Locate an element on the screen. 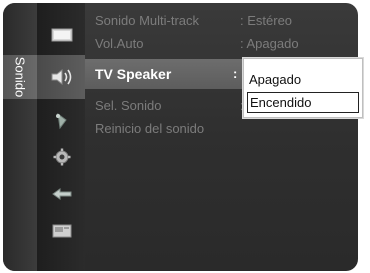  category-tab-column: Sonido is located at coordinates (20, 137).